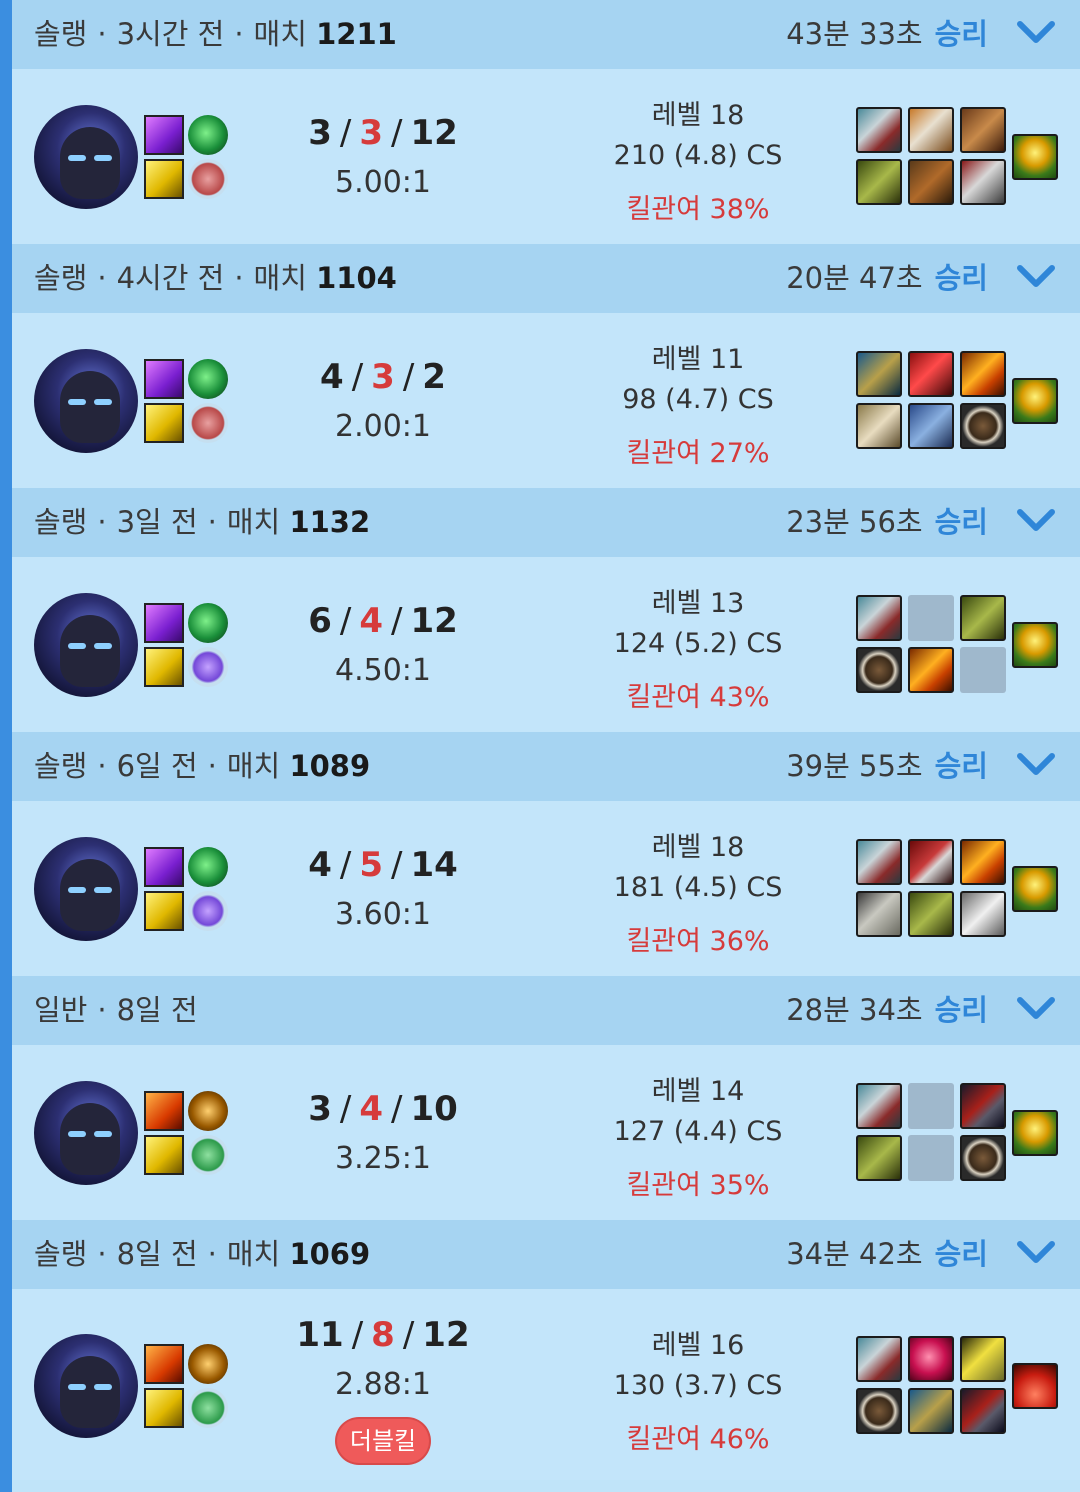  Describe the element at coordinates (330, 766) in the screenshot. I see `match-number: 1089` at that location.